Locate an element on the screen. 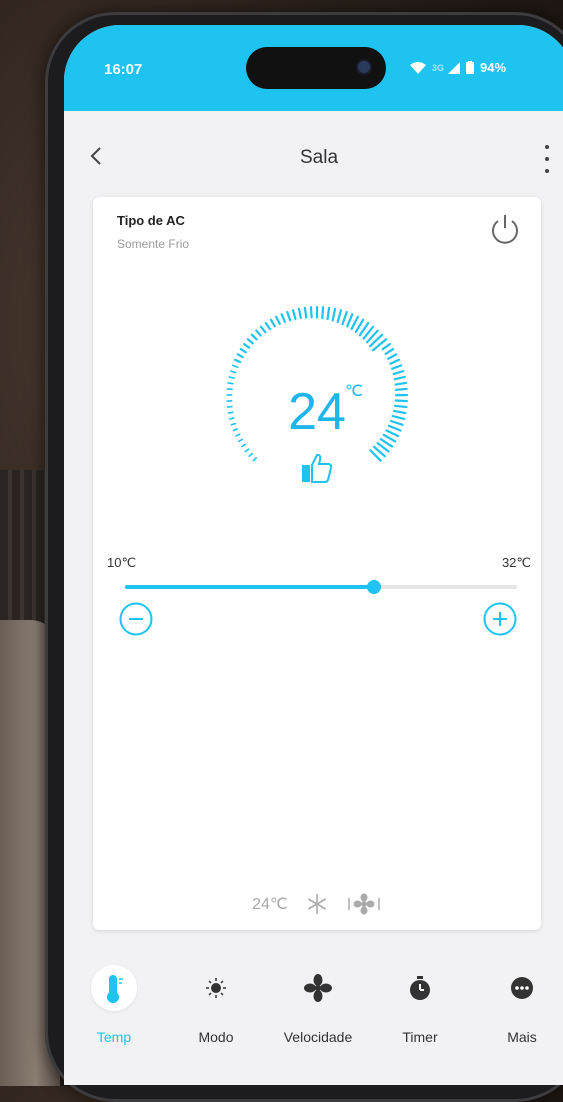  thumbs-up-icon is located at coordinates (317, 468).